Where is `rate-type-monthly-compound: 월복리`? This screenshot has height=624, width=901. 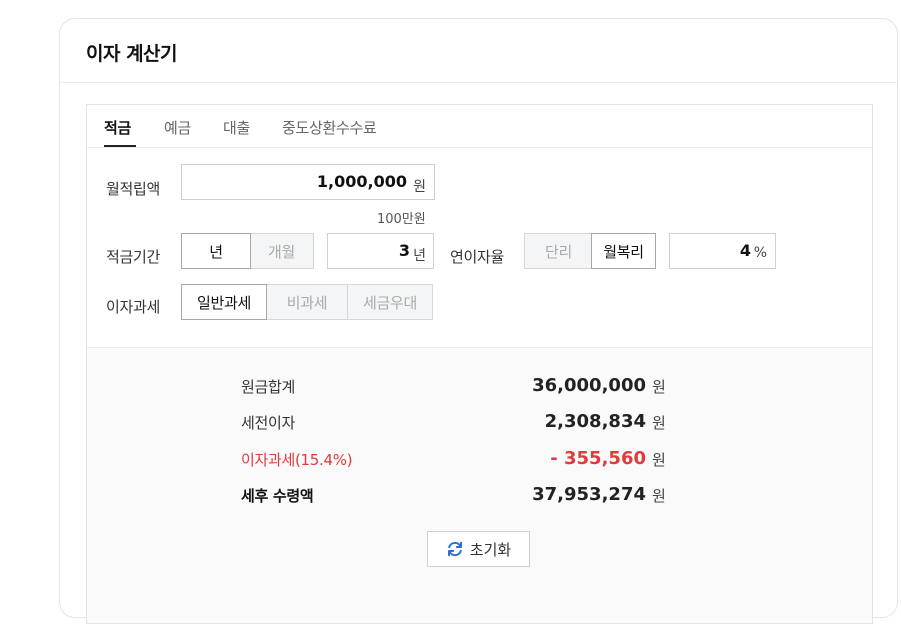
rate-type-monthly-compound: 월복리 is located at coordinates (623, 251).